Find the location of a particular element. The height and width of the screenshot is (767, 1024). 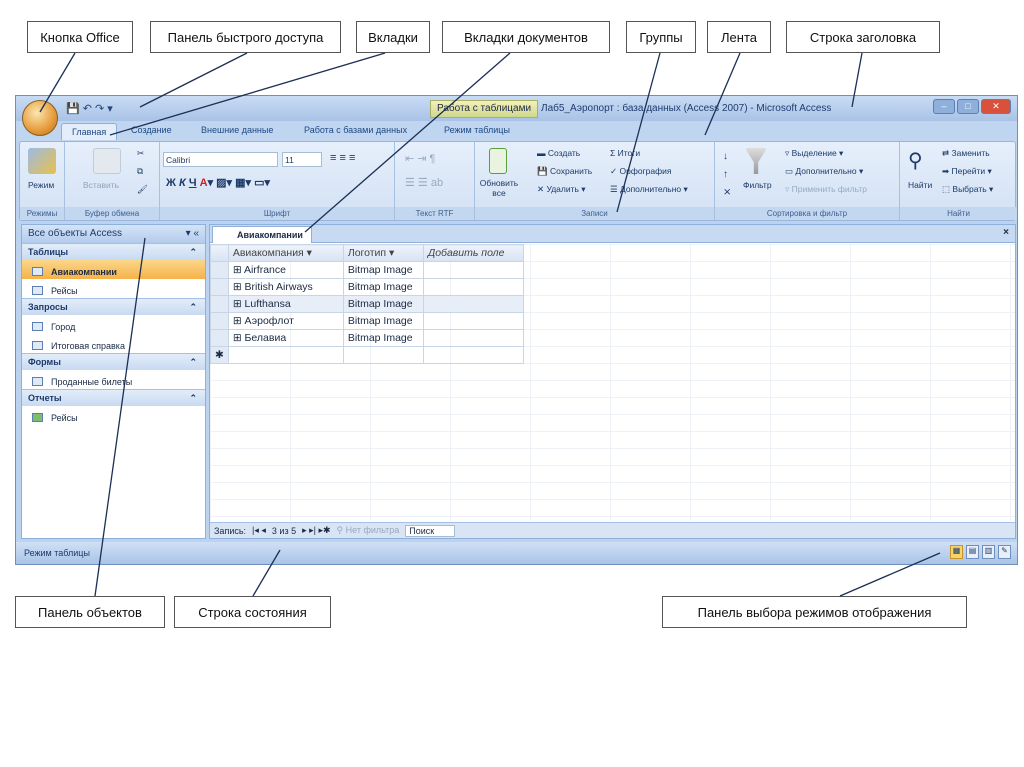

cut-icon: ✂ is located at coordinates (140, 153).